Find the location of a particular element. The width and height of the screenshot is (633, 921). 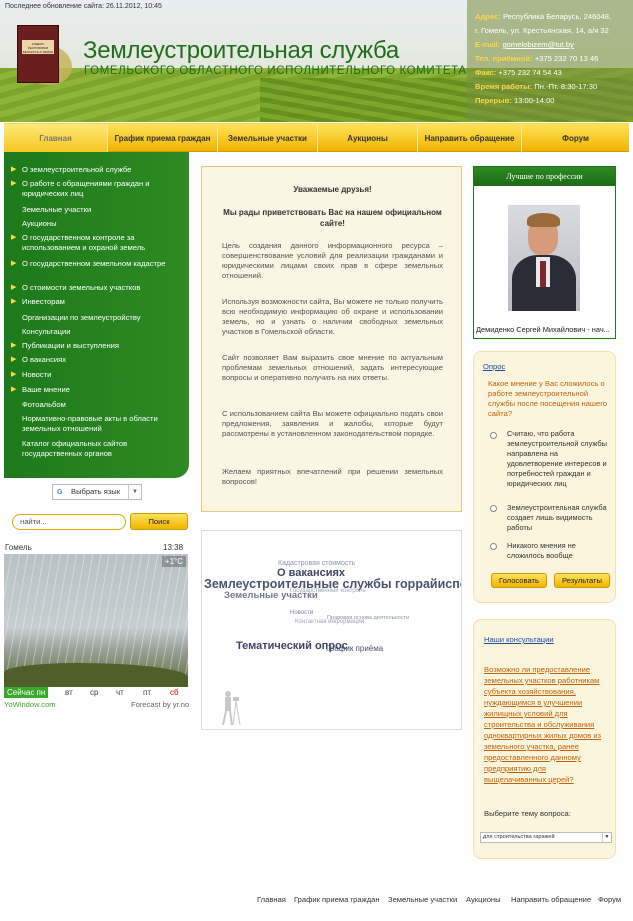

welcome-heading: Уважаемые друзья! is located at coordinates (332, 189).